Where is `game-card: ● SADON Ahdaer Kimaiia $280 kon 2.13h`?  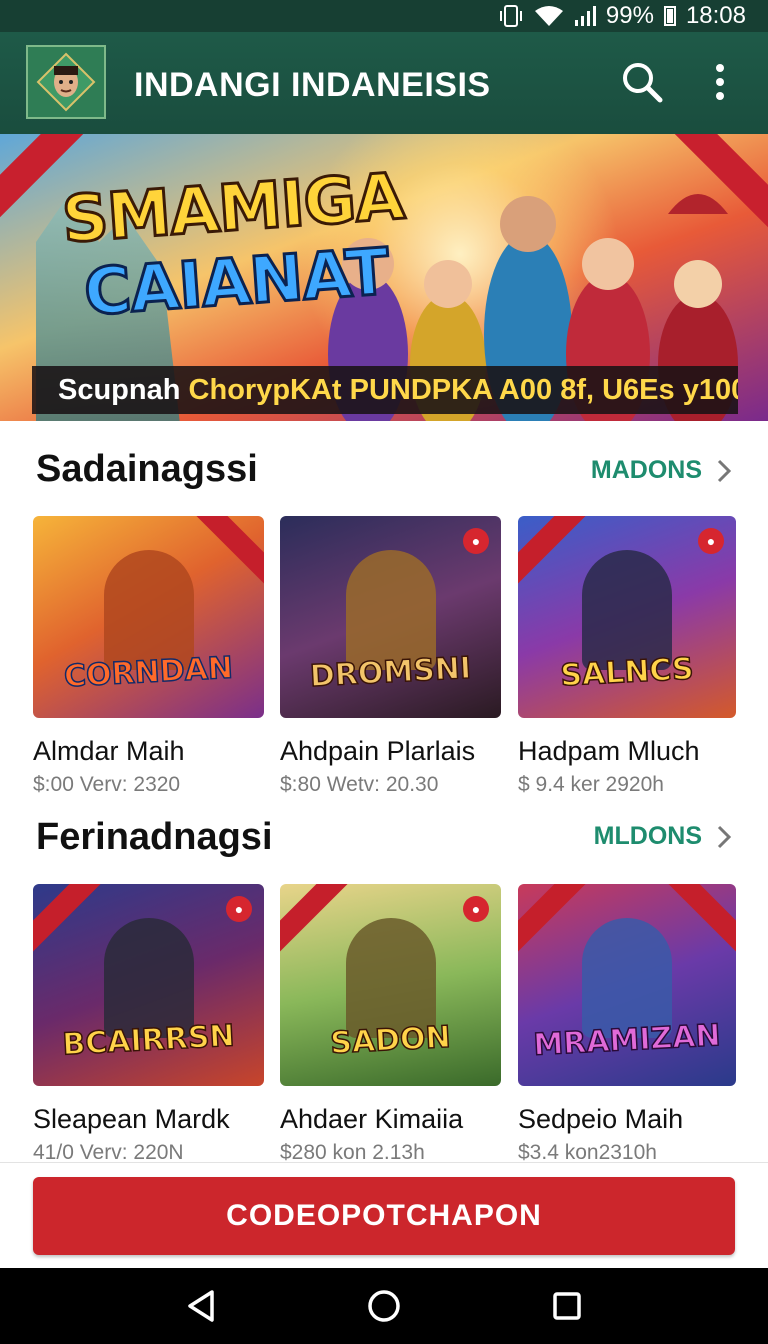 game-card: ● SADON Ahdaer Kimaiia $280 kon 2.13h is located at coordinates (390, 1024).